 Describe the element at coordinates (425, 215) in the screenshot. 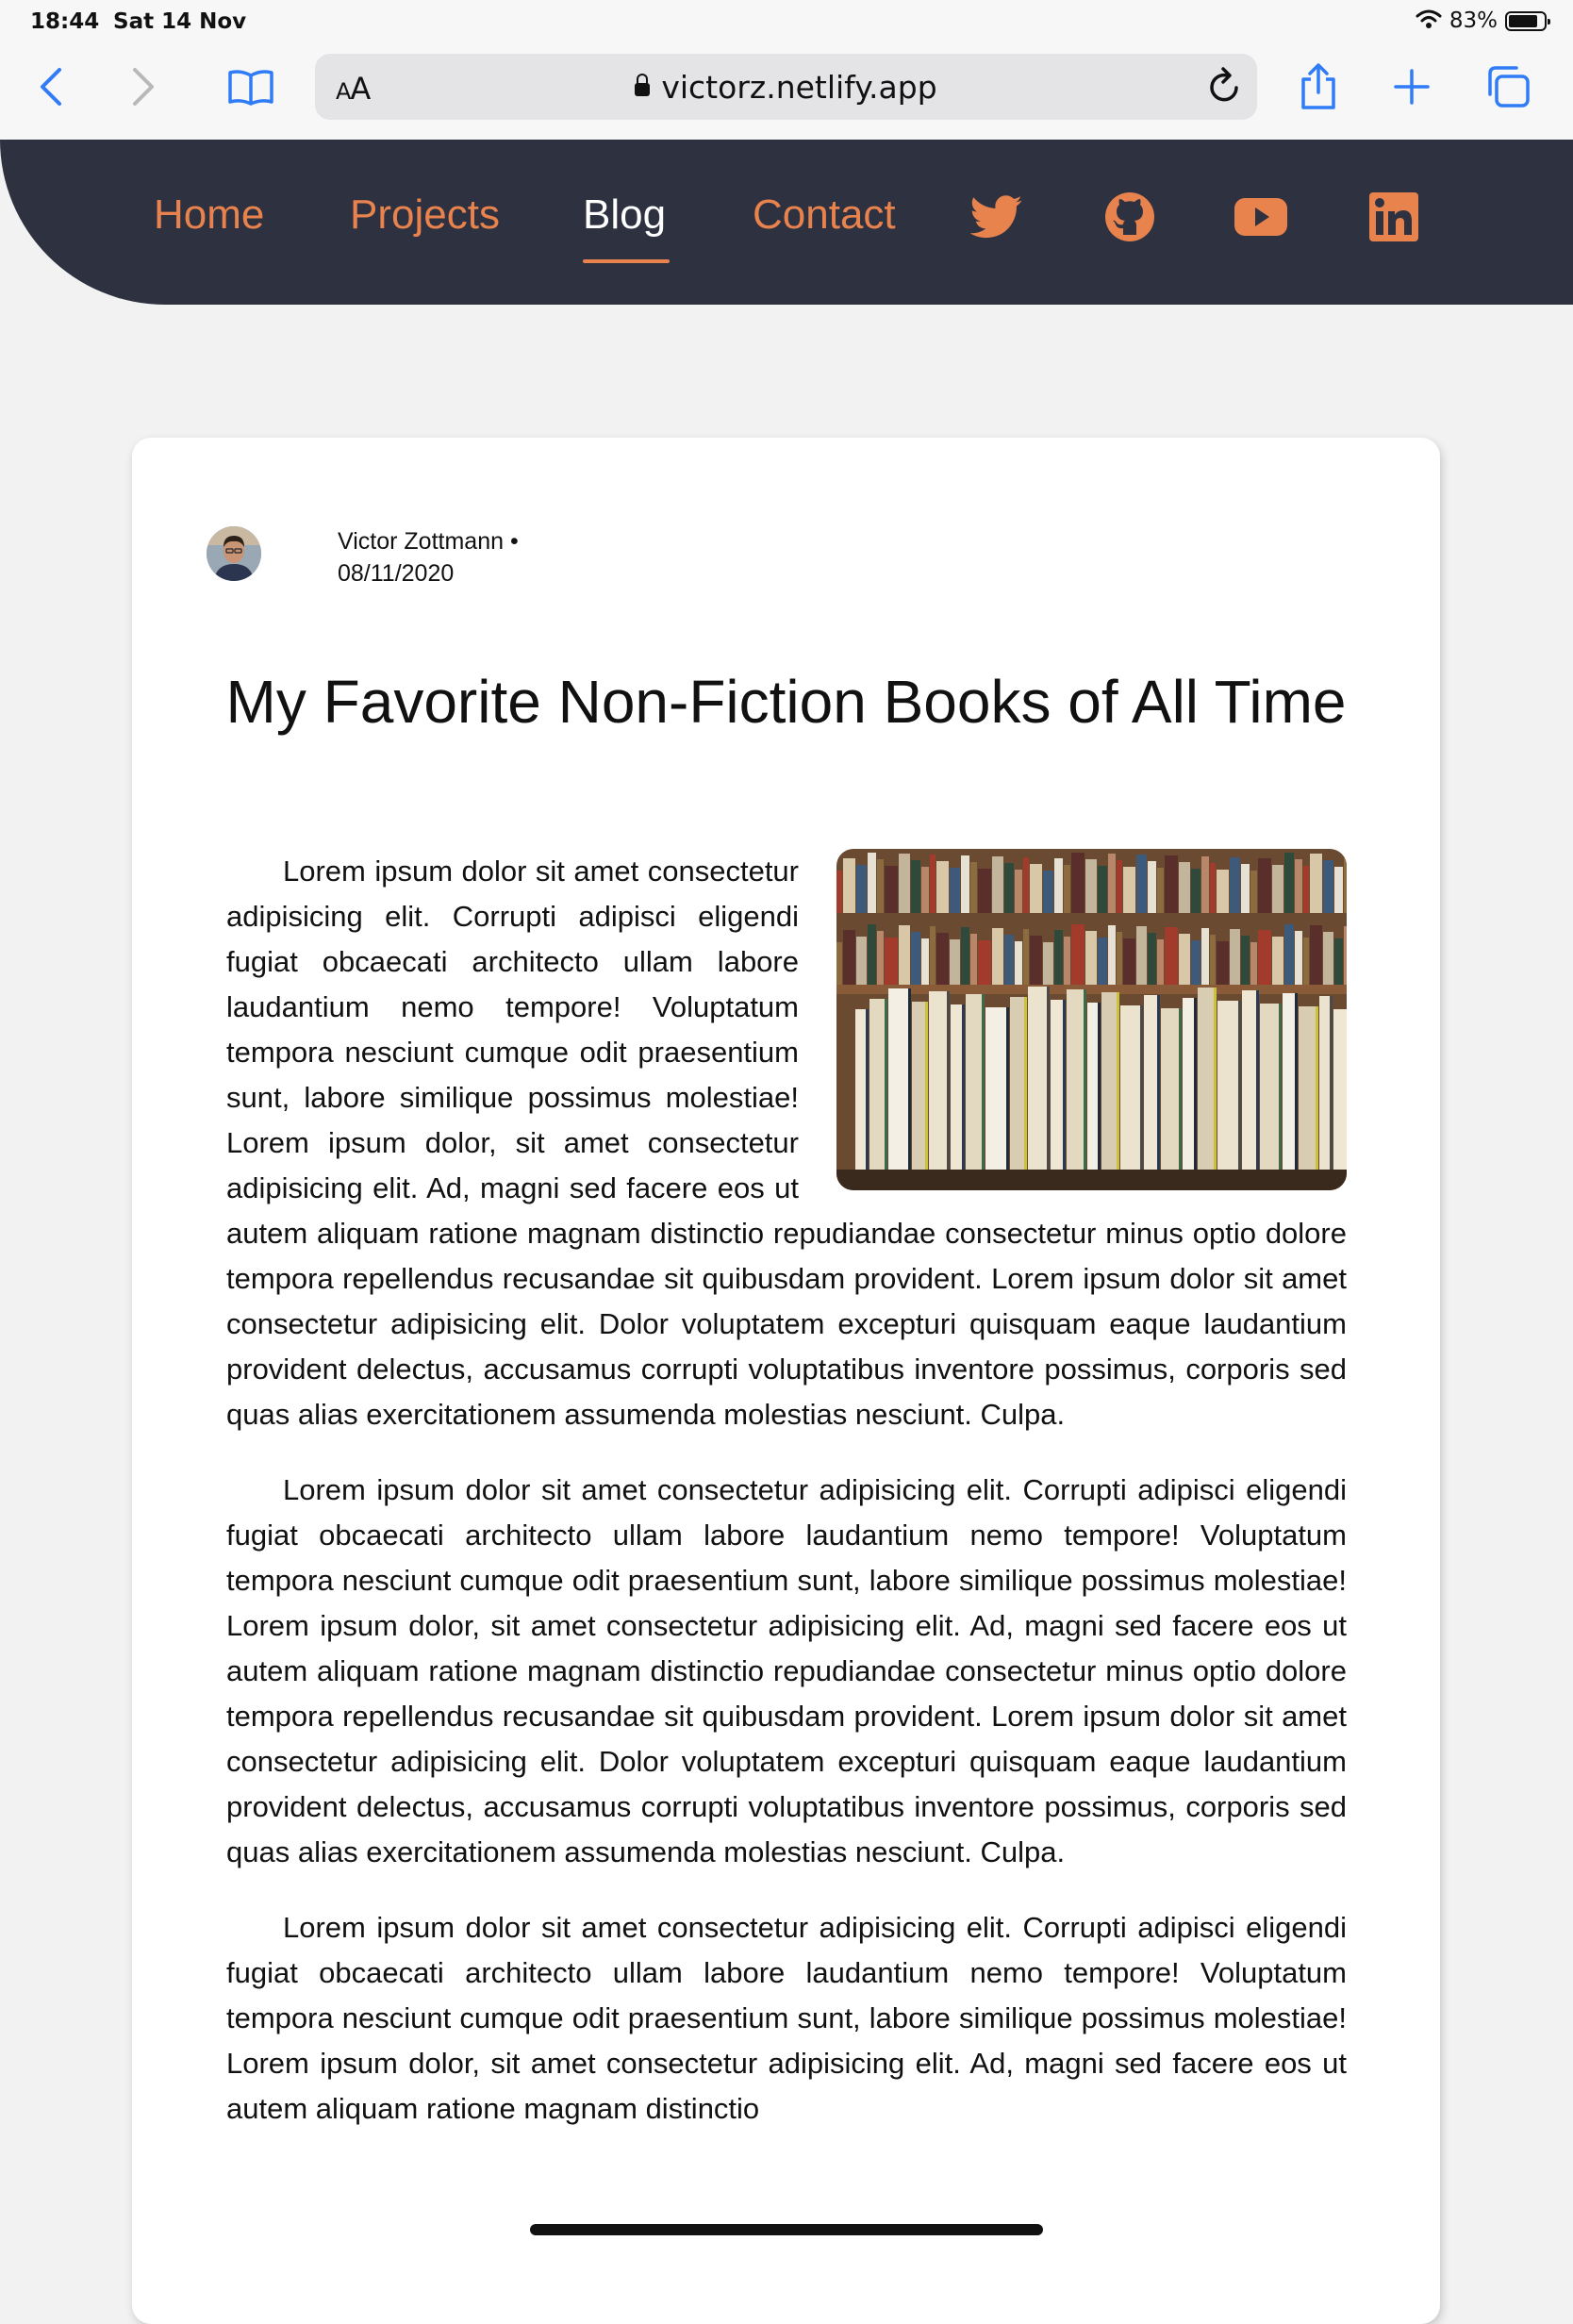

I see `nav-projects-link: Projects` at that location.